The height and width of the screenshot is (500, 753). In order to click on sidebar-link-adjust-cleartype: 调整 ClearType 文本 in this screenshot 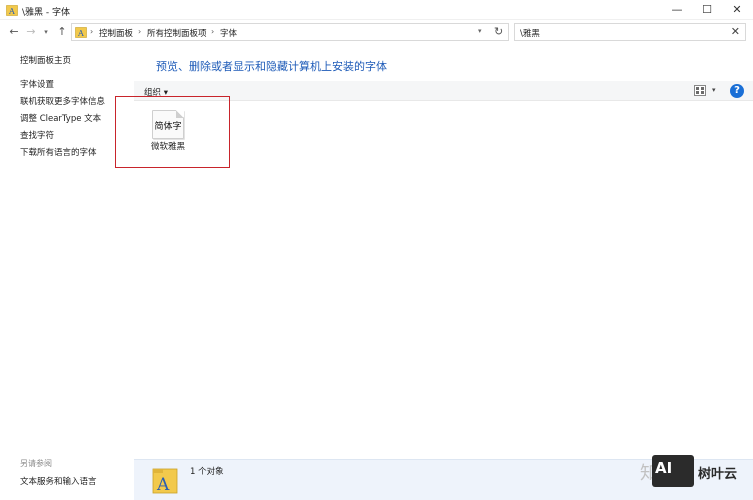, I will do `click(60, 118)`.